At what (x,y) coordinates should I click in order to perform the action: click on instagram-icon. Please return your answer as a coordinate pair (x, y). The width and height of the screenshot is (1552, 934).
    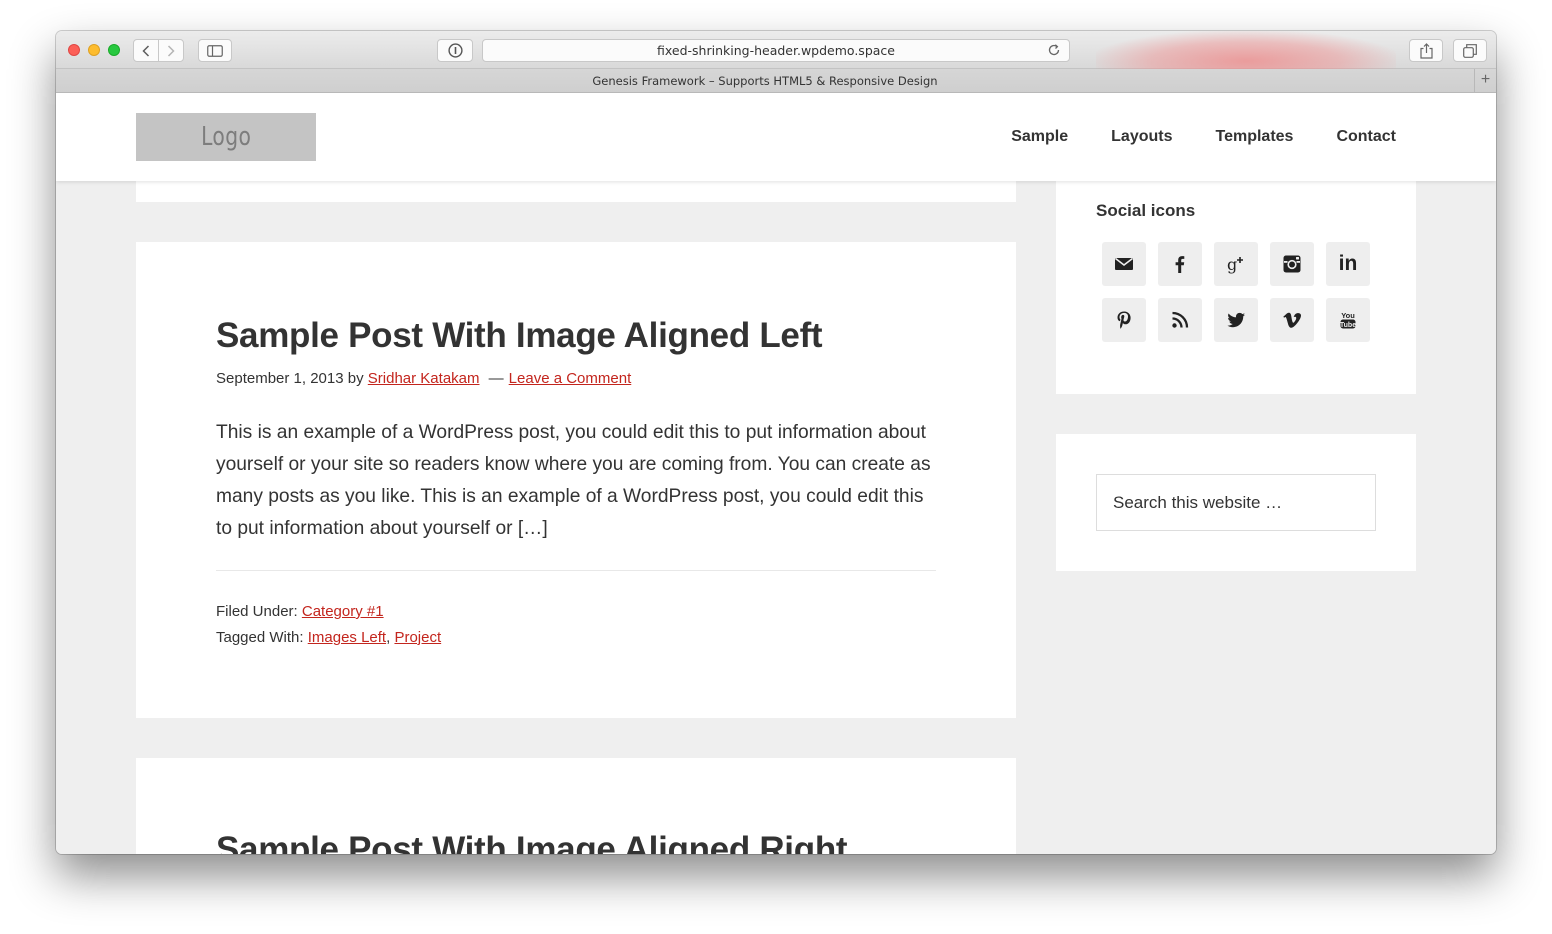
    Looking at the image, I should click on (1292, 264).